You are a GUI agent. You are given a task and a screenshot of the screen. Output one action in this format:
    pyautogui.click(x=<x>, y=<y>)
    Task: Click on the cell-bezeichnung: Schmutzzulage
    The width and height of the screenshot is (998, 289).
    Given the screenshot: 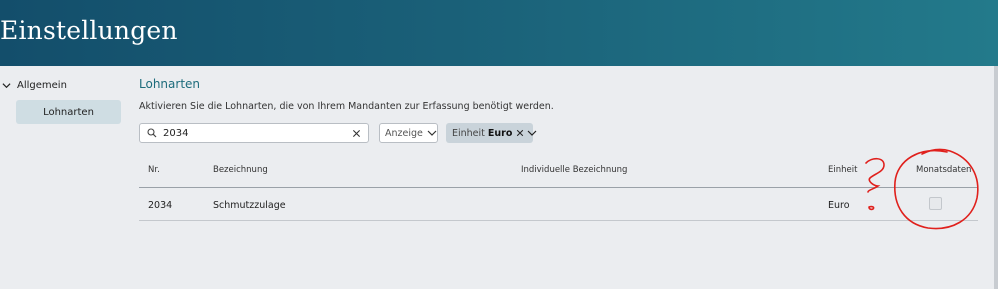 What is the action you would take?
    pyautogui.click(x=249, y=205)
    